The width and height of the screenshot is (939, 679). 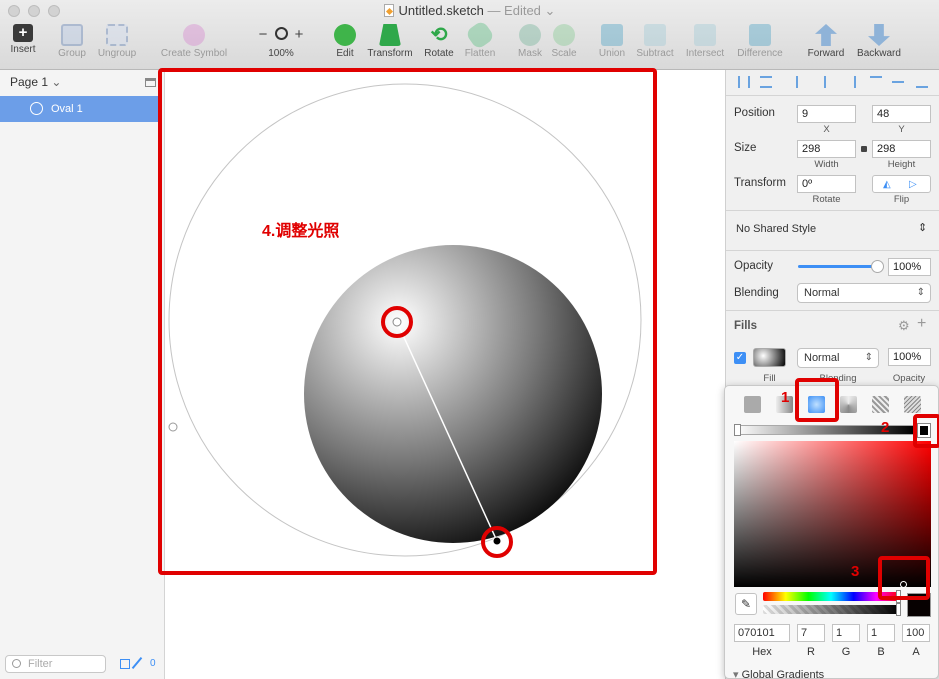 I want to click on layer-row-oval-1: Oval 1, so click(x=80, y=109).